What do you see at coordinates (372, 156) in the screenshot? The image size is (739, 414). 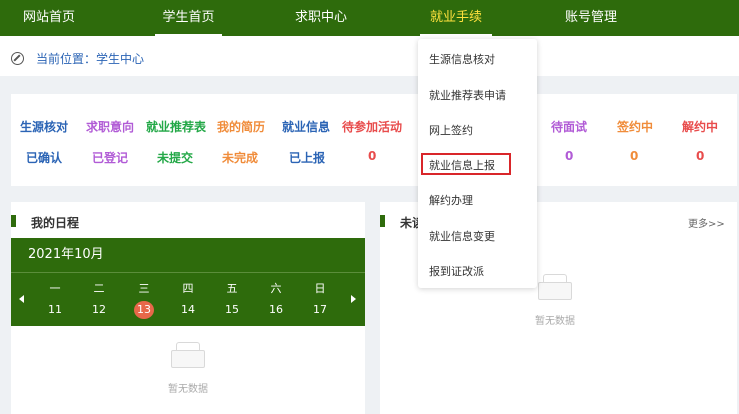 I see `stat-value-pending-activities: 0` at bounding box center [372, 156].